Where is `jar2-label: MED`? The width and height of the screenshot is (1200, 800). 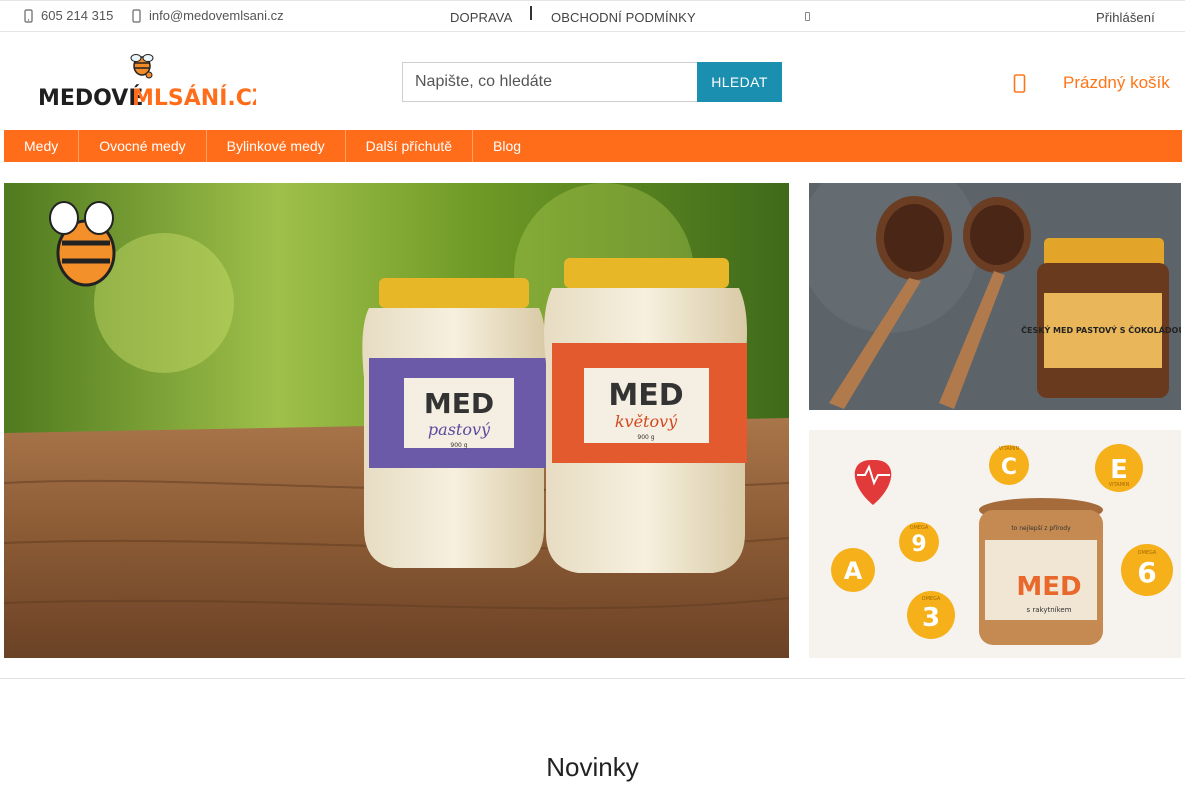 jar2-label: MED is located at coordinates (645, 395).